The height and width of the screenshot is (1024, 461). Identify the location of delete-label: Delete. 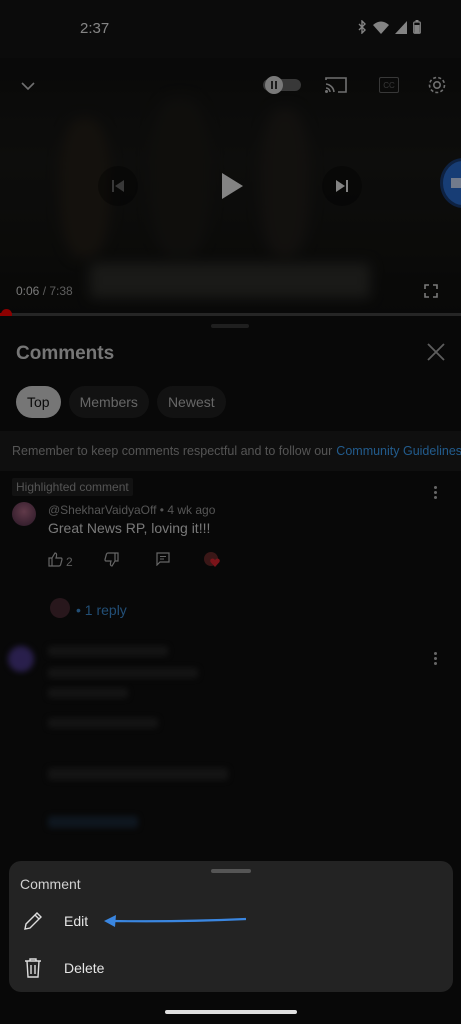
(84, 968).